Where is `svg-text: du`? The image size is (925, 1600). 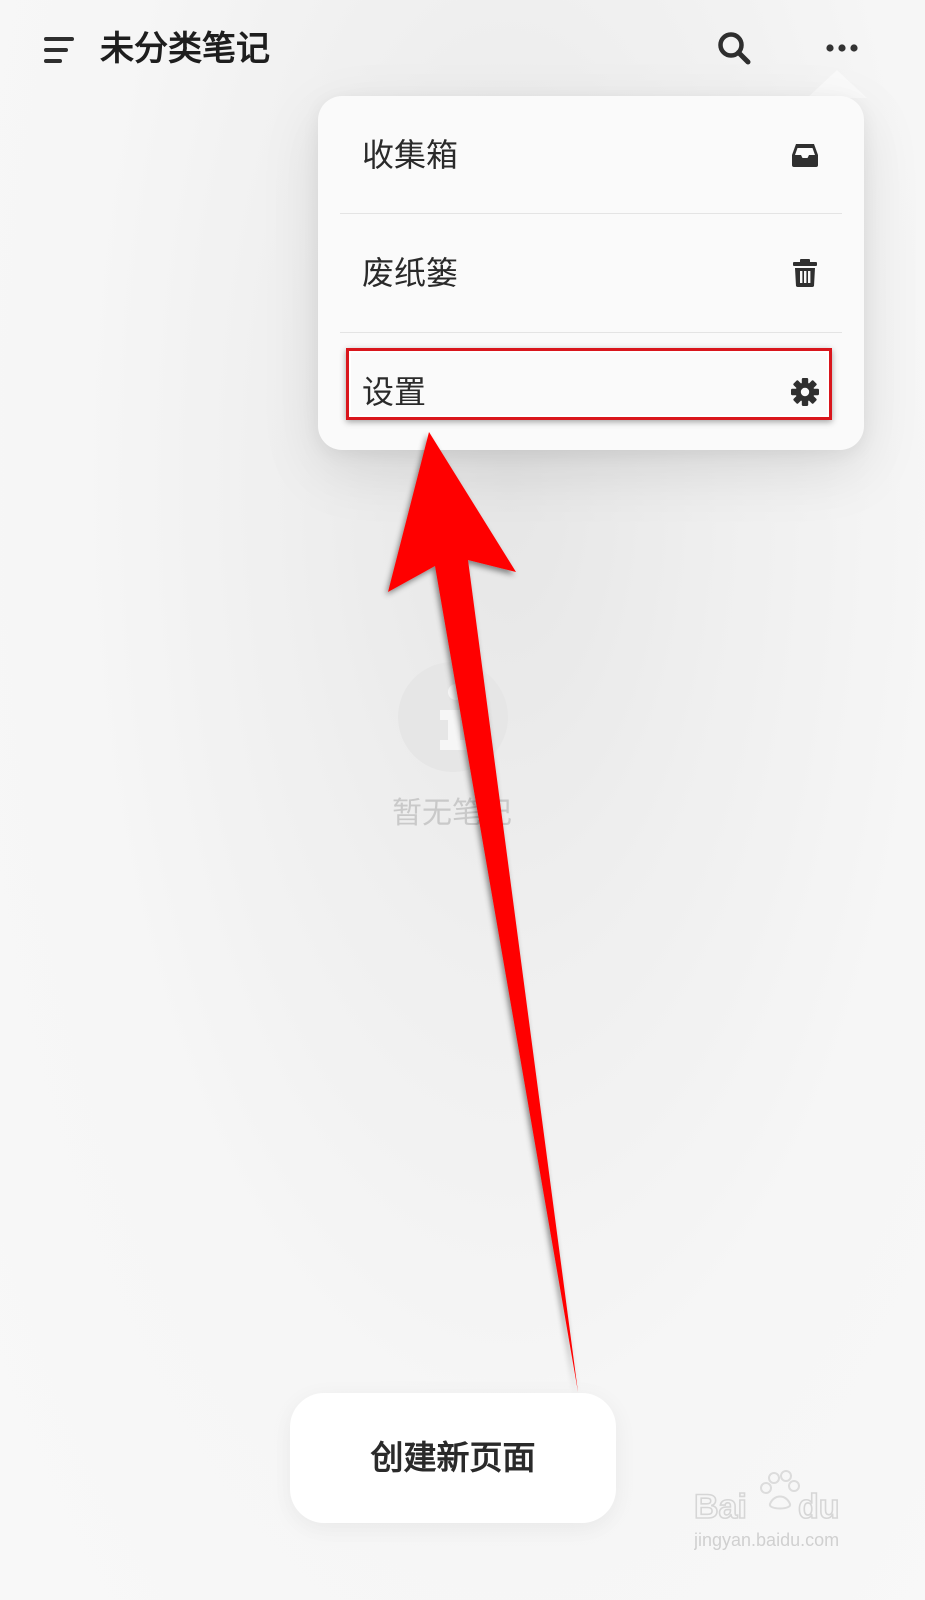
svg-text: du is located at coordinates (819, 1507).